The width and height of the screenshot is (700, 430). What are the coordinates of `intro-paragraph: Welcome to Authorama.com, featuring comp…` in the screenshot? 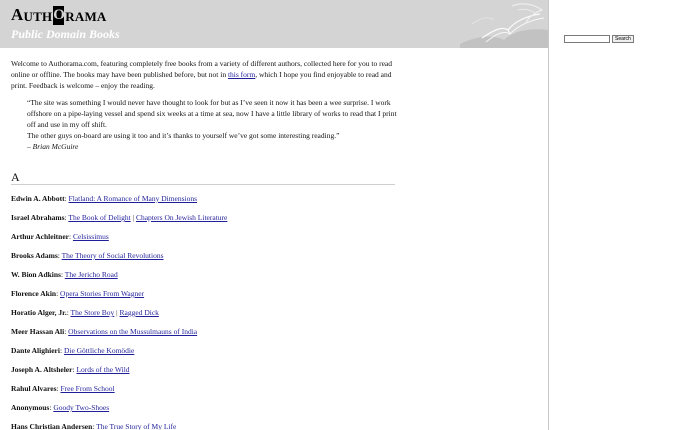 It's located at (203, 74).